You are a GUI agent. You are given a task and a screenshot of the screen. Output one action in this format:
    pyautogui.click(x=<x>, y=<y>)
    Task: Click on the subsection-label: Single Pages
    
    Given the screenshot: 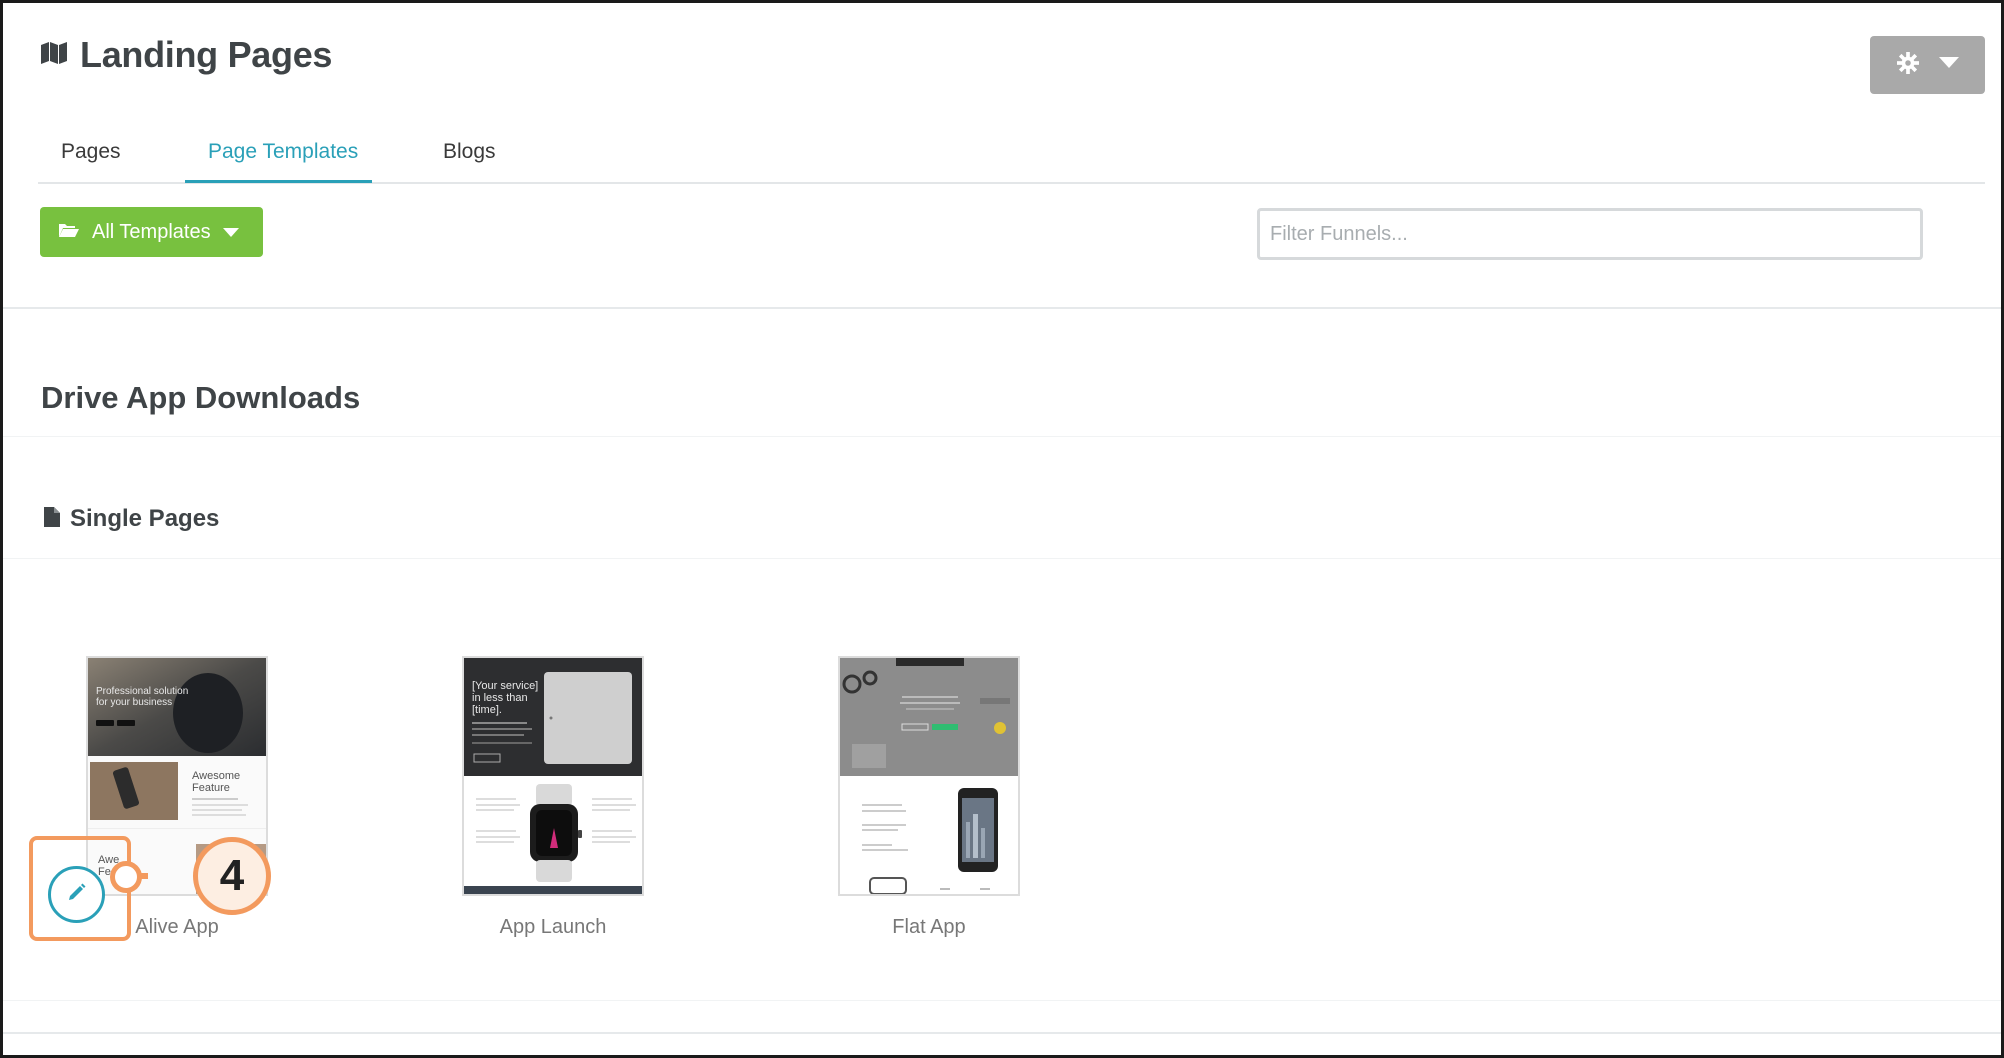 What is the action you would take?
    pyautogui.click(x=145, y=518)
    